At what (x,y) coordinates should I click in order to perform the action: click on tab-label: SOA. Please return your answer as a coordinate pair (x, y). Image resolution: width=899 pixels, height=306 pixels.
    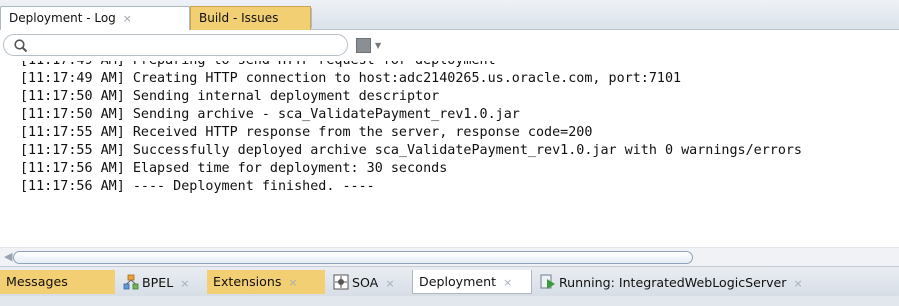
    Looking at the image, I should click on (365, 282).